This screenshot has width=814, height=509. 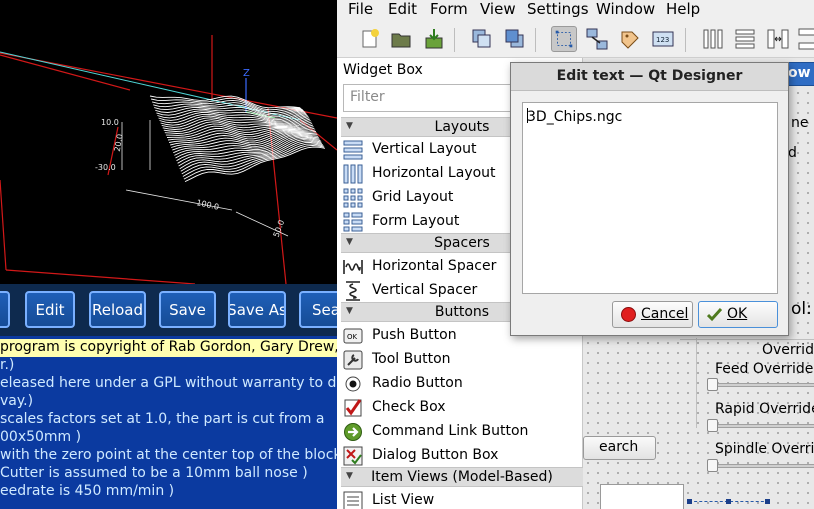 What do you see at coordinates (187, 309) in the screenshot?
I see `save-button: Save` at bounding box center [187, 309].